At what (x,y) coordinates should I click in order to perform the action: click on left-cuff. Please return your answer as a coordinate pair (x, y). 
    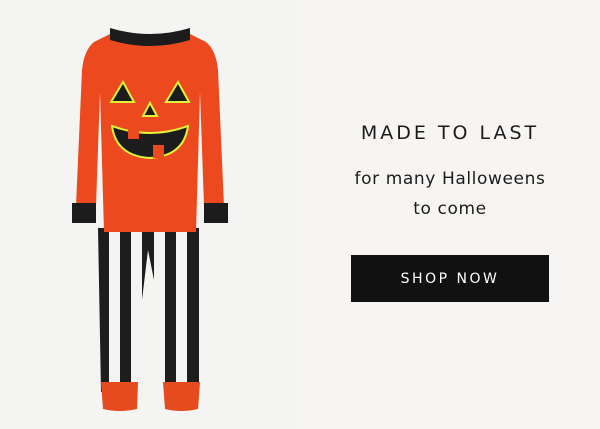
    Looking at the image, I should click on (84, 213).